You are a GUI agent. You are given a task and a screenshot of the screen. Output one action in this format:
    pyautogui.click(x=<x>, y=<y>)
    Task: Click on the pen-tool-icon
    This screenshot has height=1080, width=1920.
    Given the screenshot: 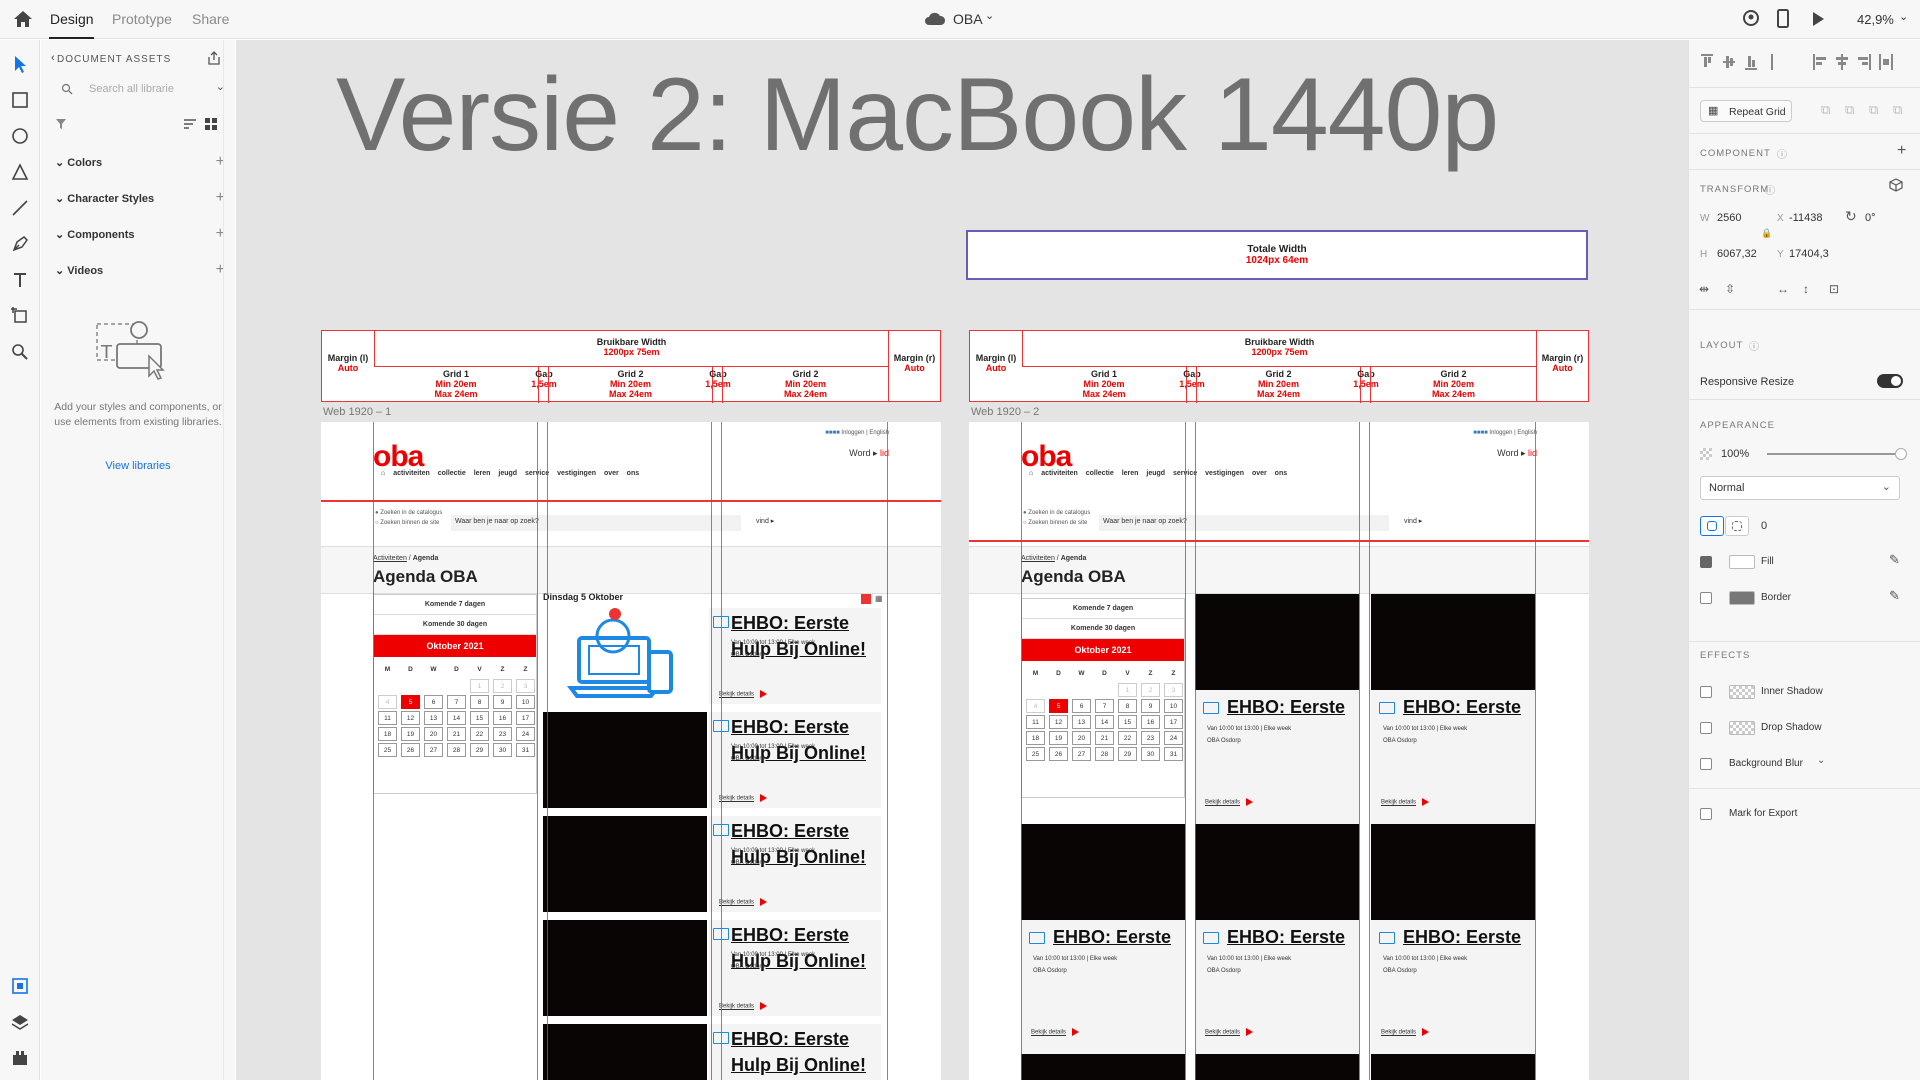 What is the action you would take?
    pyautogui.click(x=20, y=244)
    